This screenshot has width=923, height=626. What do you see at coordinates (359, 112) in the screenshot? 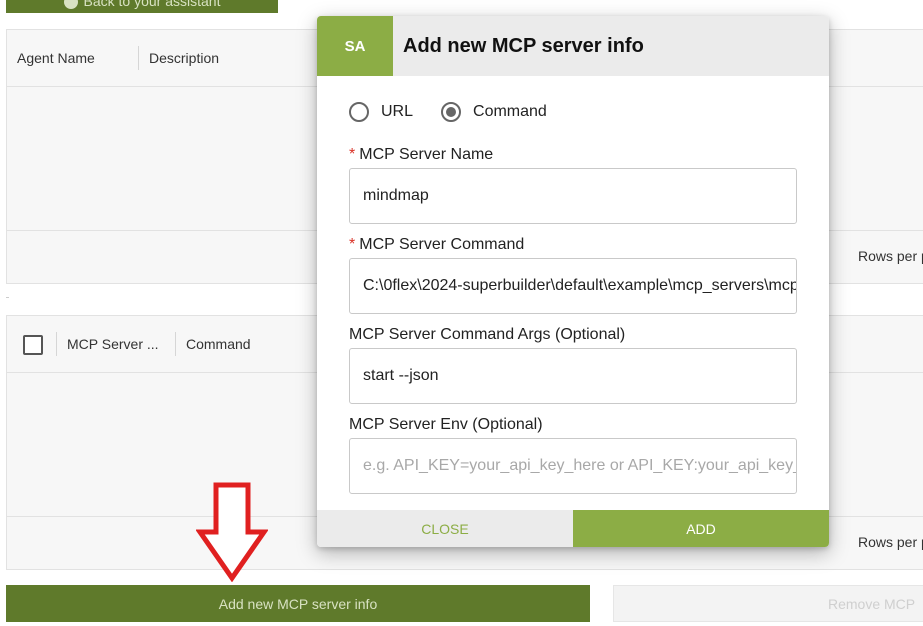
I see `radio-unchecked-icon` at bounding box center [359, 112].